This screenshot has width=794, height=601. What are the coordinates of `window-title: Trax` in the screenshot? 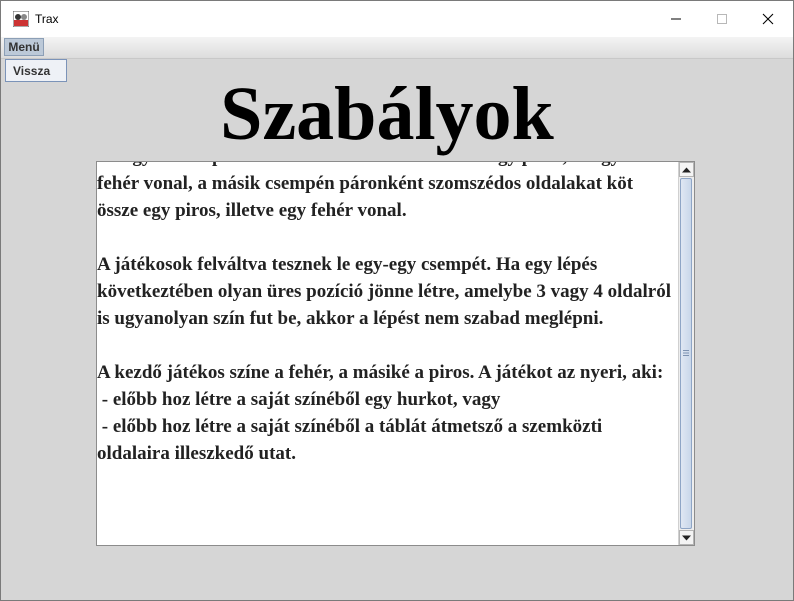 It's located at (47, 19).